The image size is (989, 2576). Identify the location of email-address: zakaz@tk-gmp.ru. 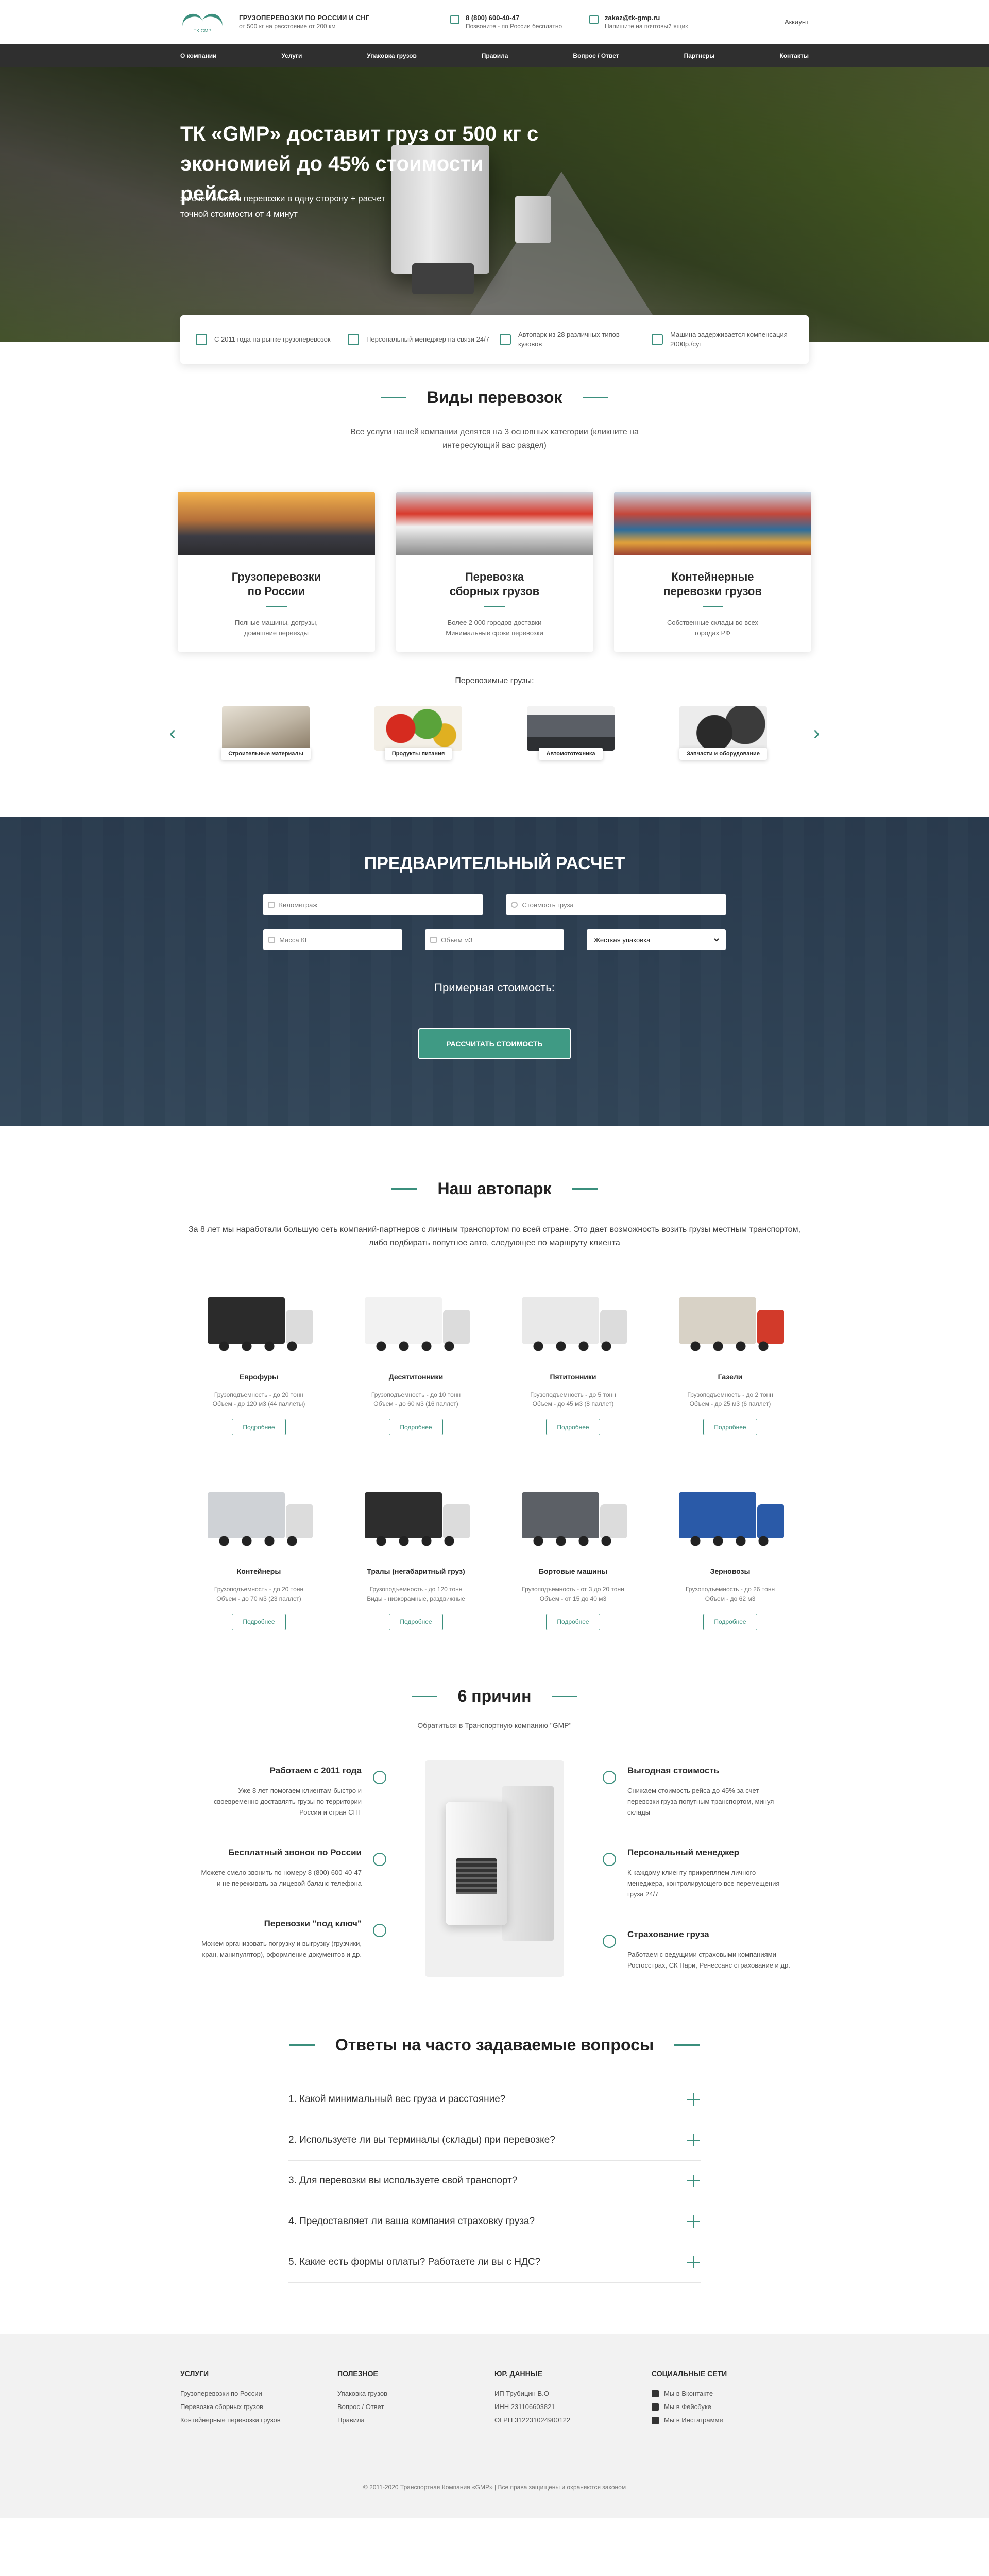
(646, 18).